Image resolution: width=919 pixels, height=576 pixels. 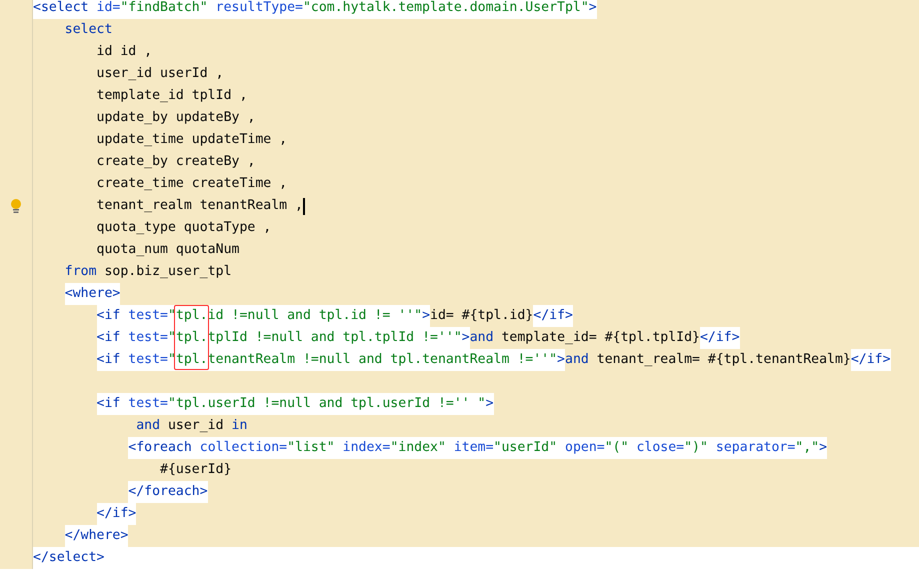 What do you see at coordinates (16, 206) in the screenshot?
I see `lightbulb-icon` at bounding box center [16, 206].